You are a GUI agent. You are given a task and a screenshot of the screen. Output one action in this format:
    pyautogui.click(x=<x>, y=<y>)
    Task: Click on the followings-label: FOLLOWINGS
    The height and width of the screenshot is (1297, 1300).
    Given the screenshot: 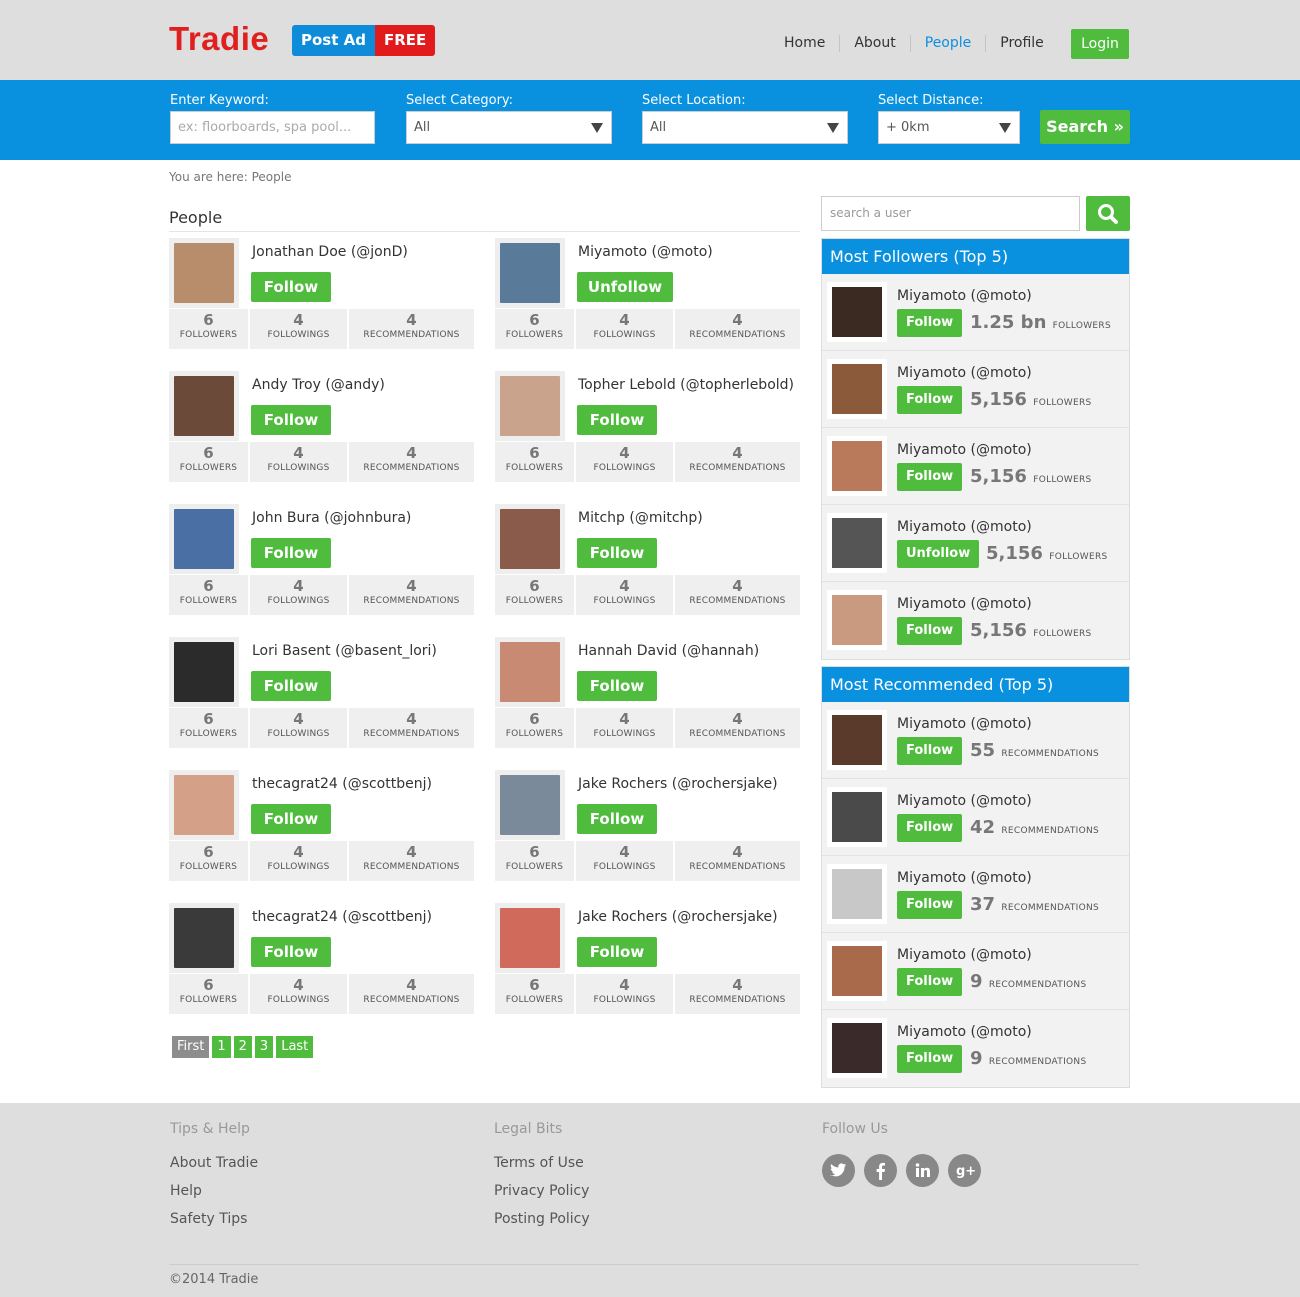 What is the action you would take?
    pyautogui.click(x=624, y=734)
    